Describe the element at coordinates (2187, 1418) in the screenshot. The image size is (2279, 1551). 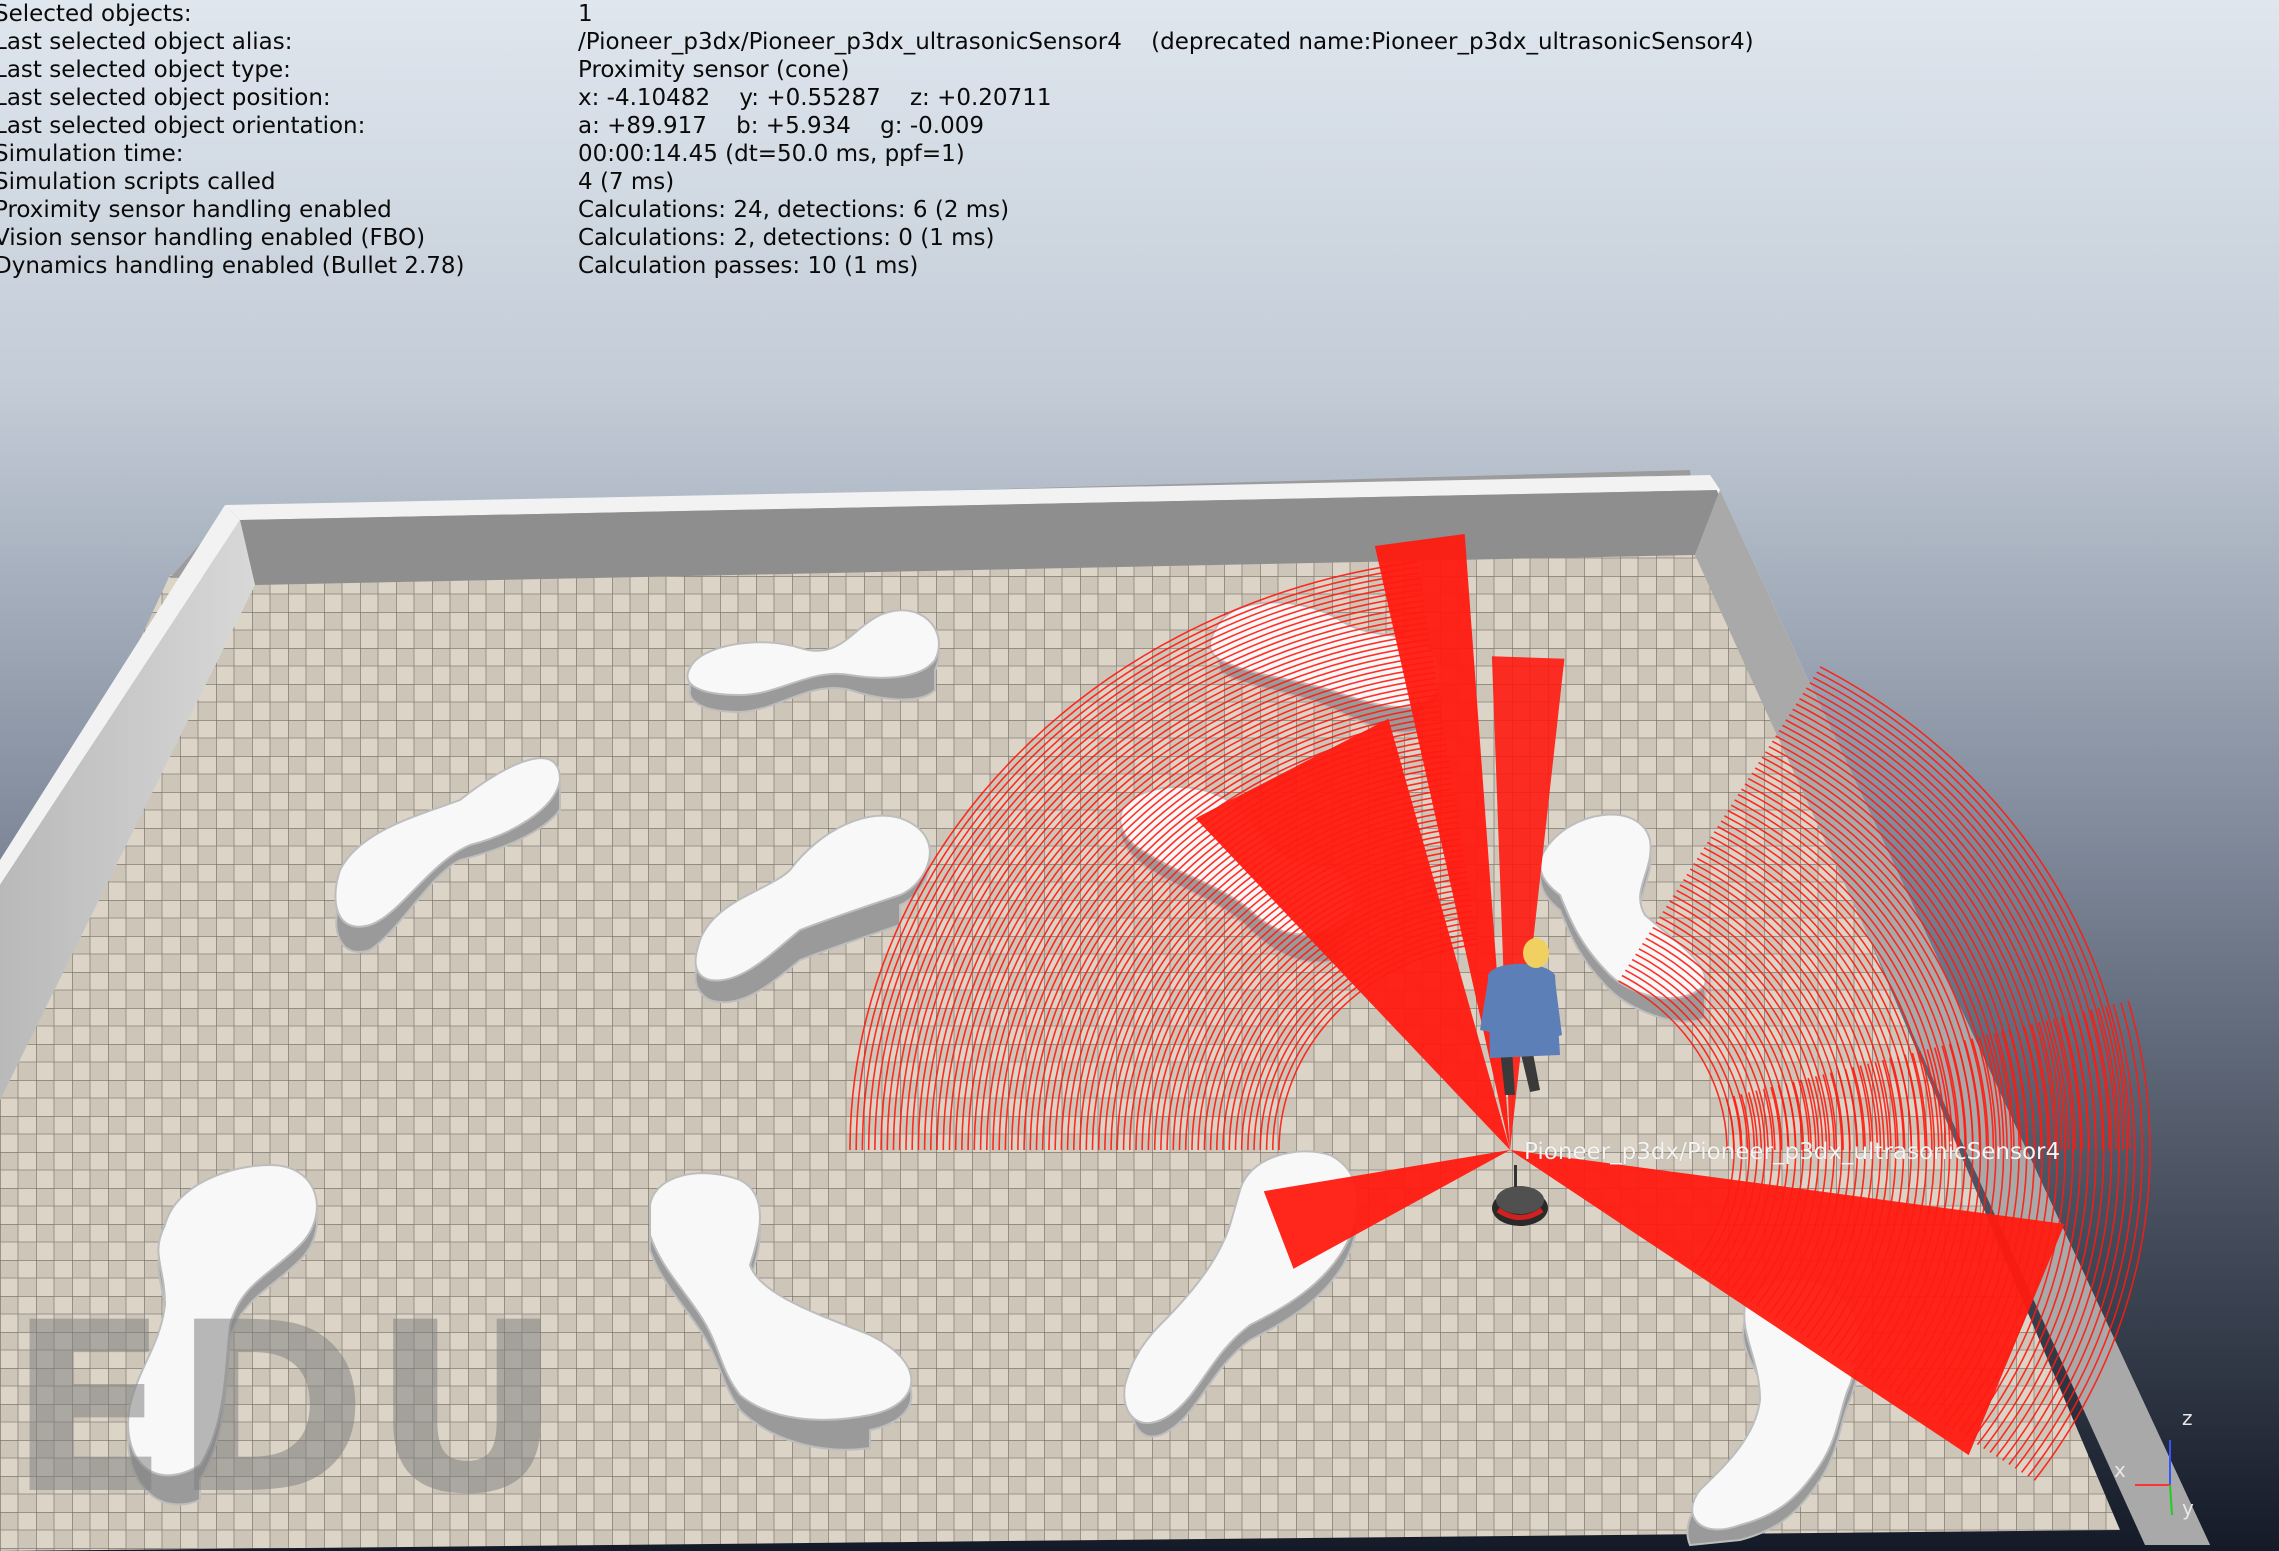
I see `axis-label-z: z` at that location.